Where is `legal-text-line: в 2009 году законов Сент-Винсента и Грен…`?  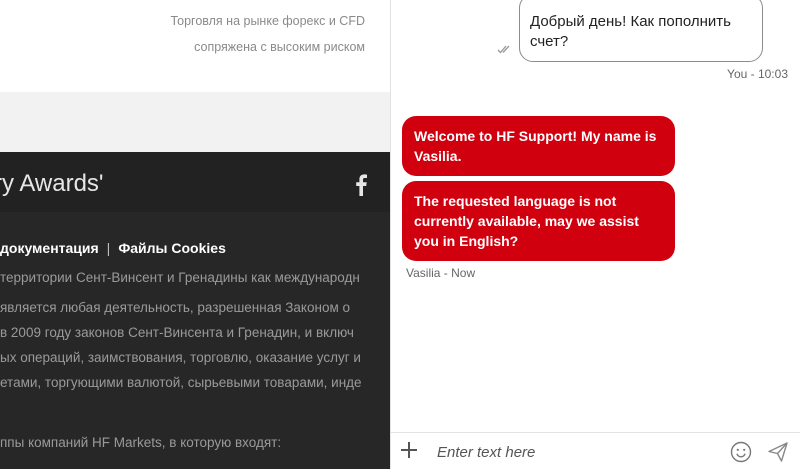 legal-text-line: в 2009 году законов Сент-Винсента и Грен… is located at coordinates (177, 332).